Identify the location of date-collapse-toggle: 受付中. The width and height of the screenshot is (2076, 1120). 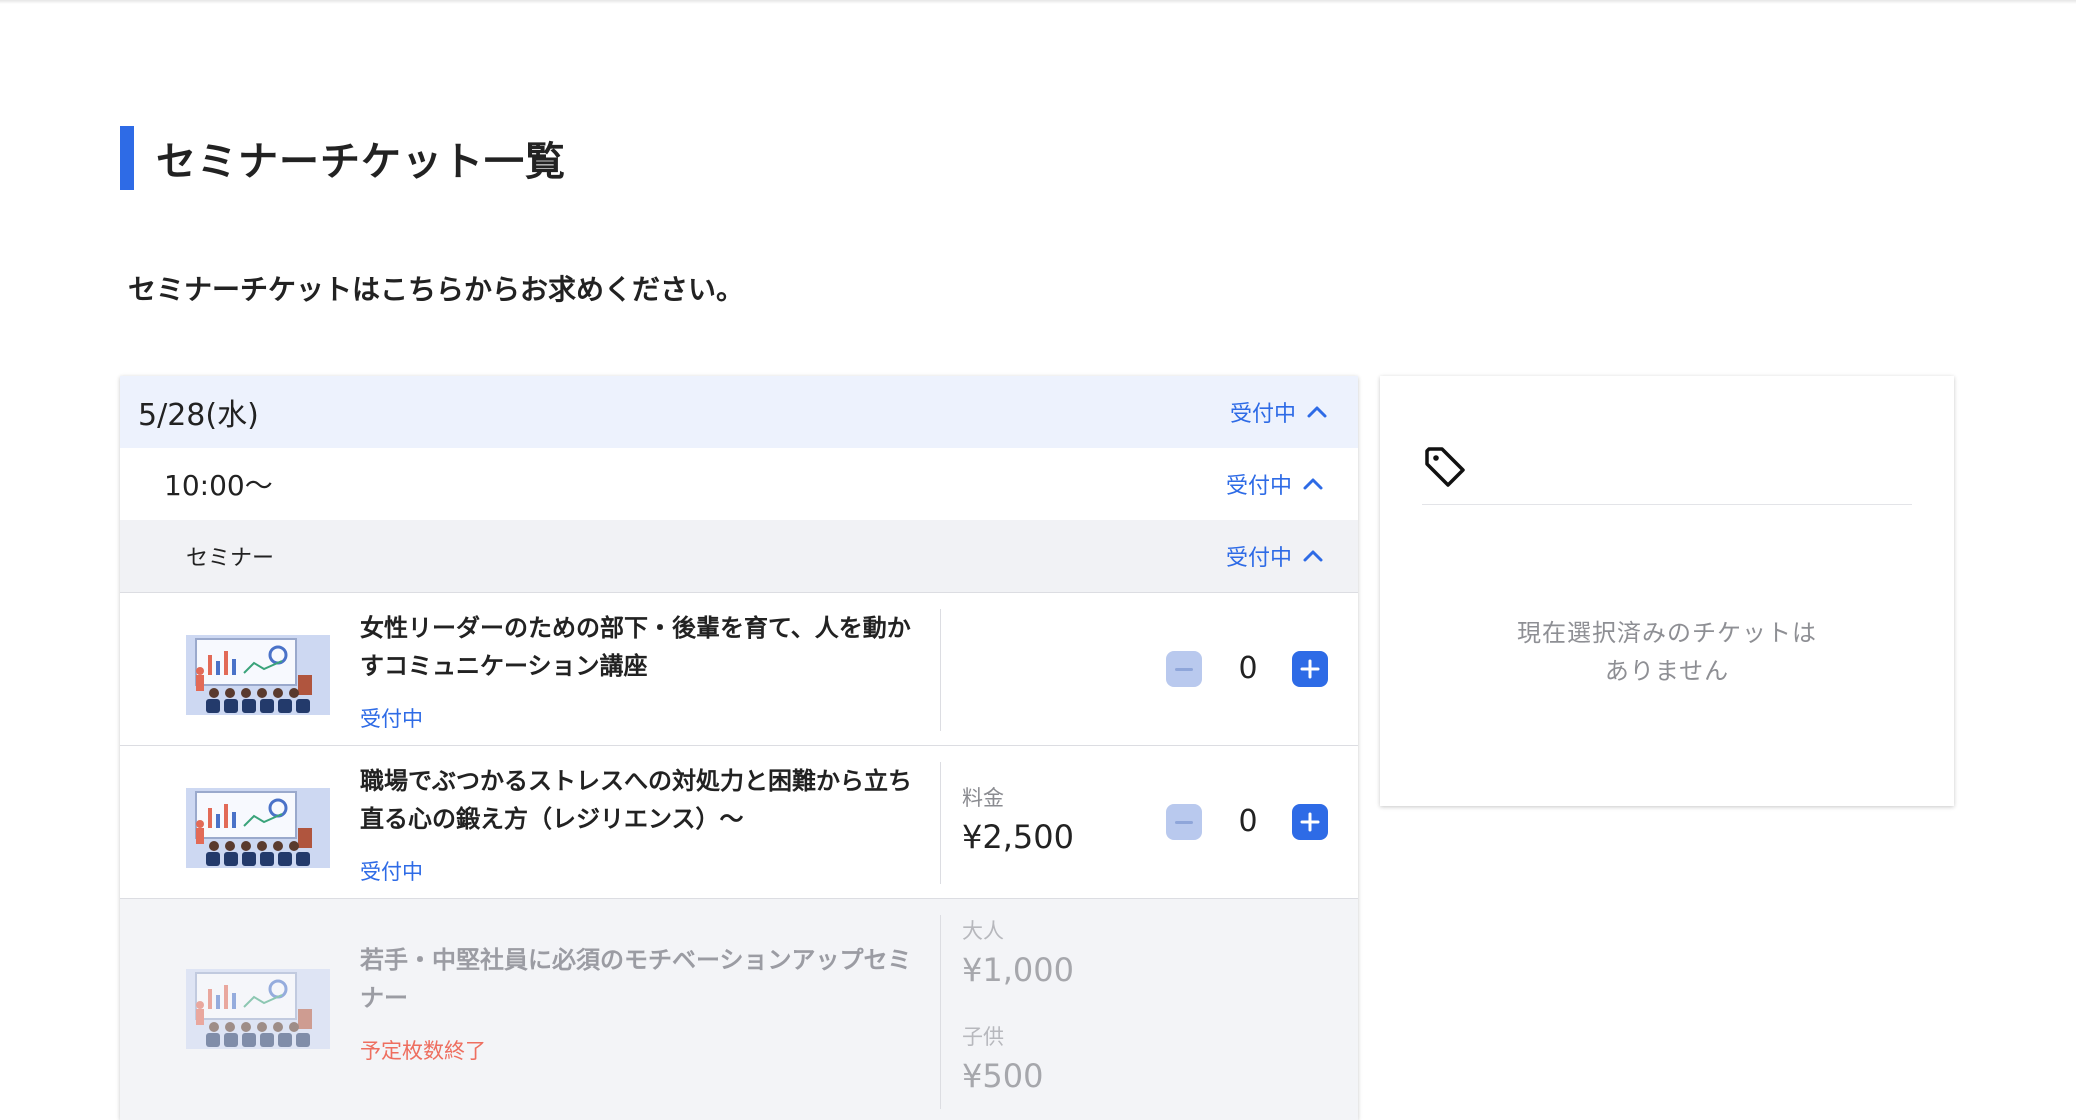
(1279, 412).